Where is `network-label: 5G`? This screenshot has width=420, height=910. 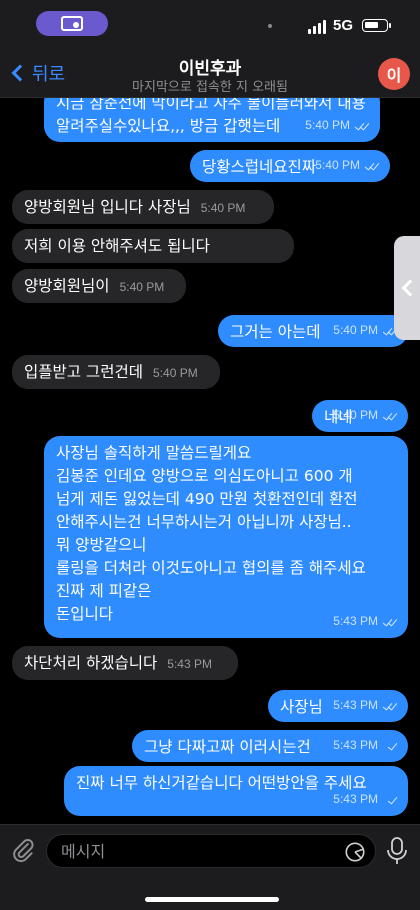 network-label: 5G is located at coordinates (343, 25).